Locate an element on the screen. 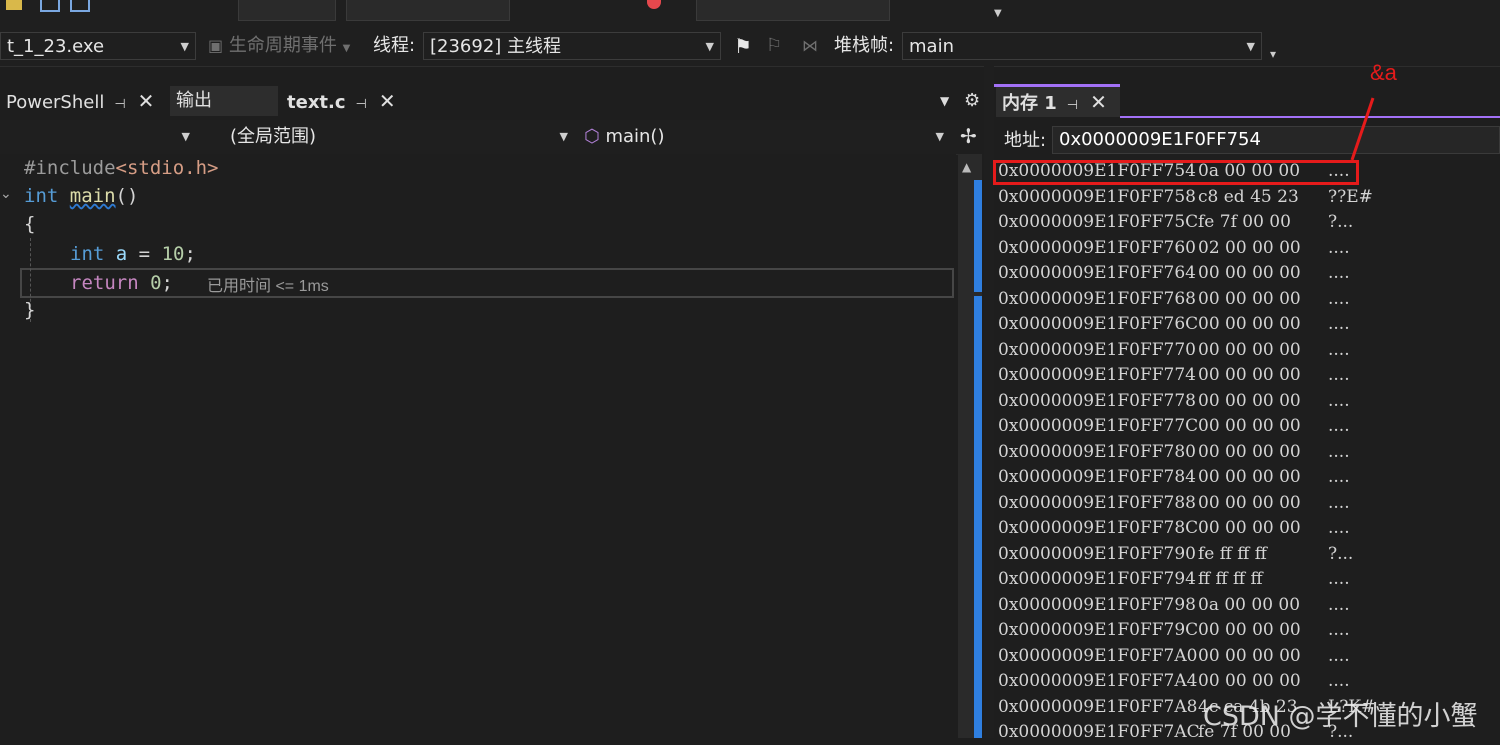 The image size is (1500, 745). thread-combo: [23692] 主线程 ▼ is located at coordinates (572, 46).